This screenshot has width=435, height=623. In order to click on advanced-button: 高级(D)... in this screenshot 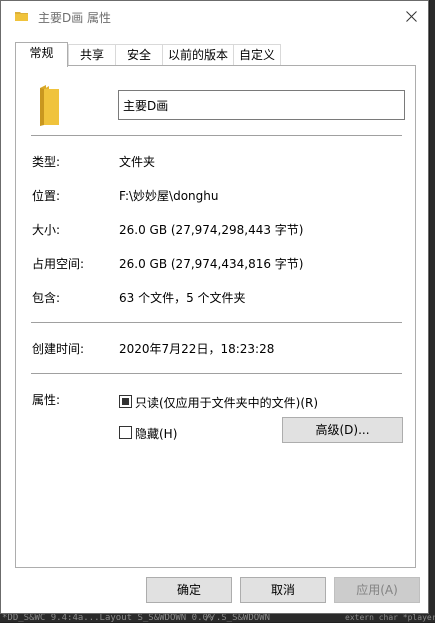, I will do `click(342, 430)`.